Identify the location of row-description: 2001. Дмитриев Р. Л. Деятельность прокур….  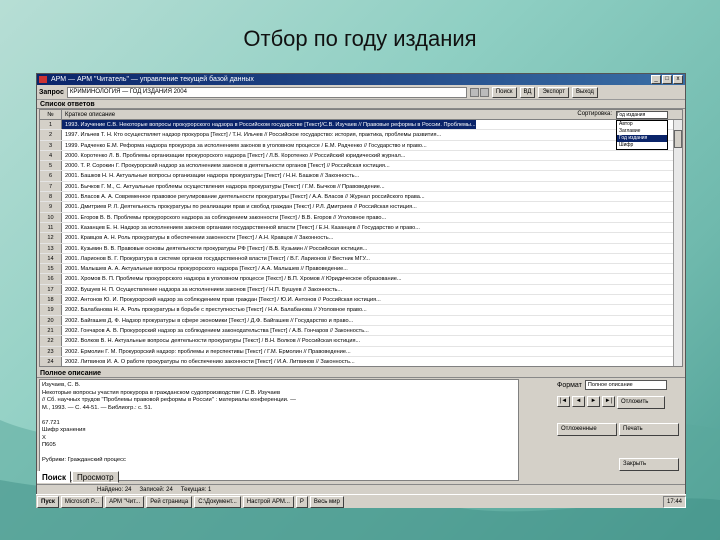
(241, 207).